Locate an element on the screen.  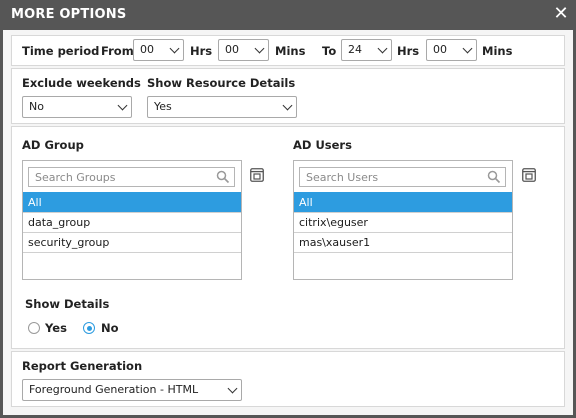
ad-group-search is located at coordinates (131, 177).